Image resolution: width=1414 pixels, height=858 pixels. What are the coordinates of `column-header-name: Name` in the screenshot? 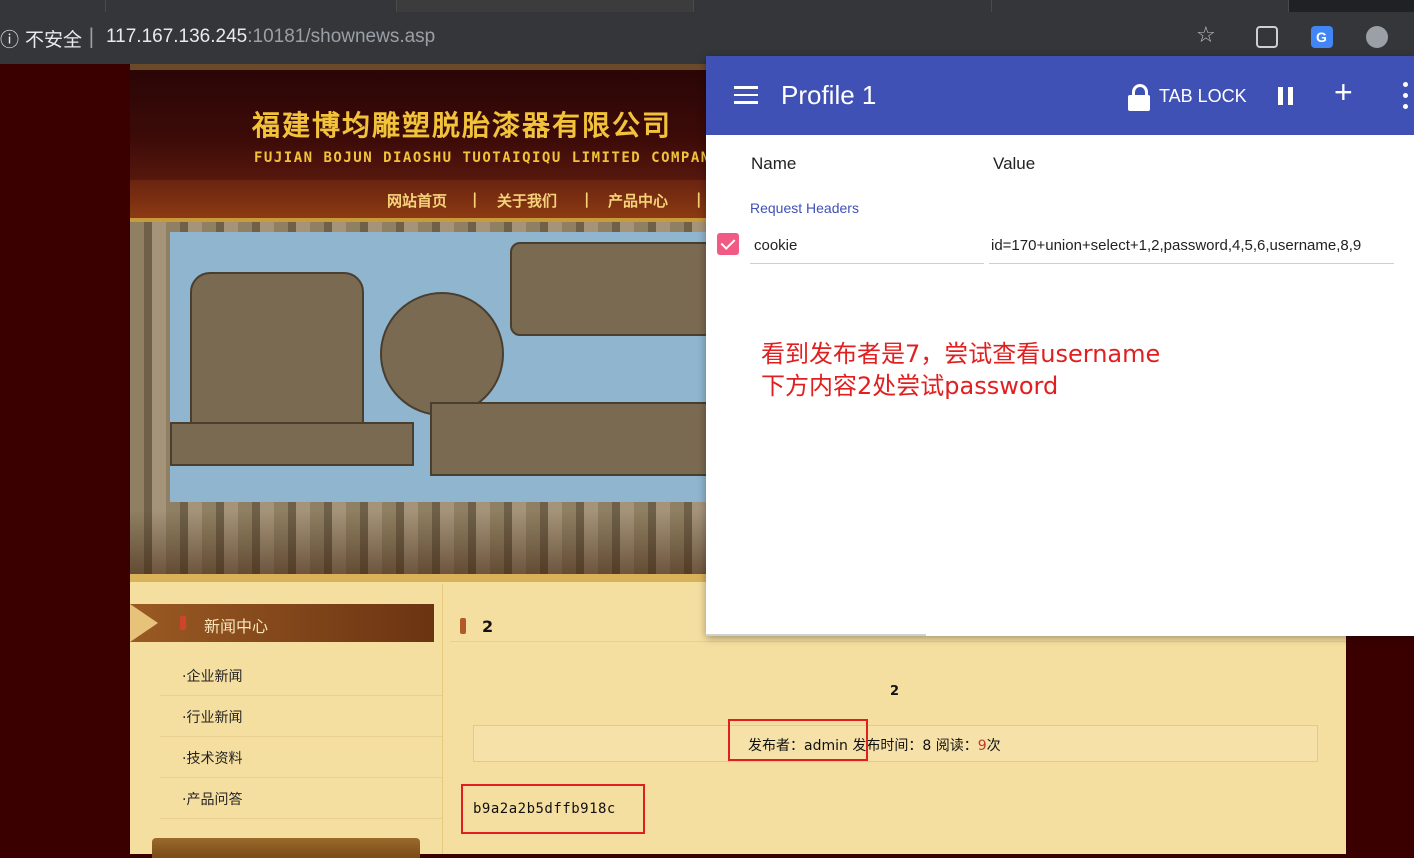 It's located at (774, 163).